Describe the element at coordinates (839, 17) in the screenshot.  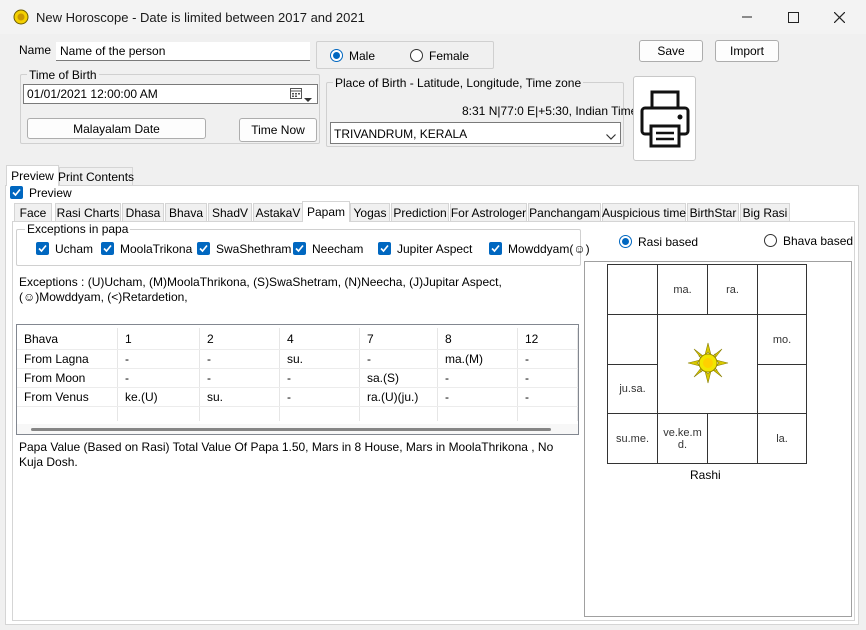
I see `close-button` at that location.